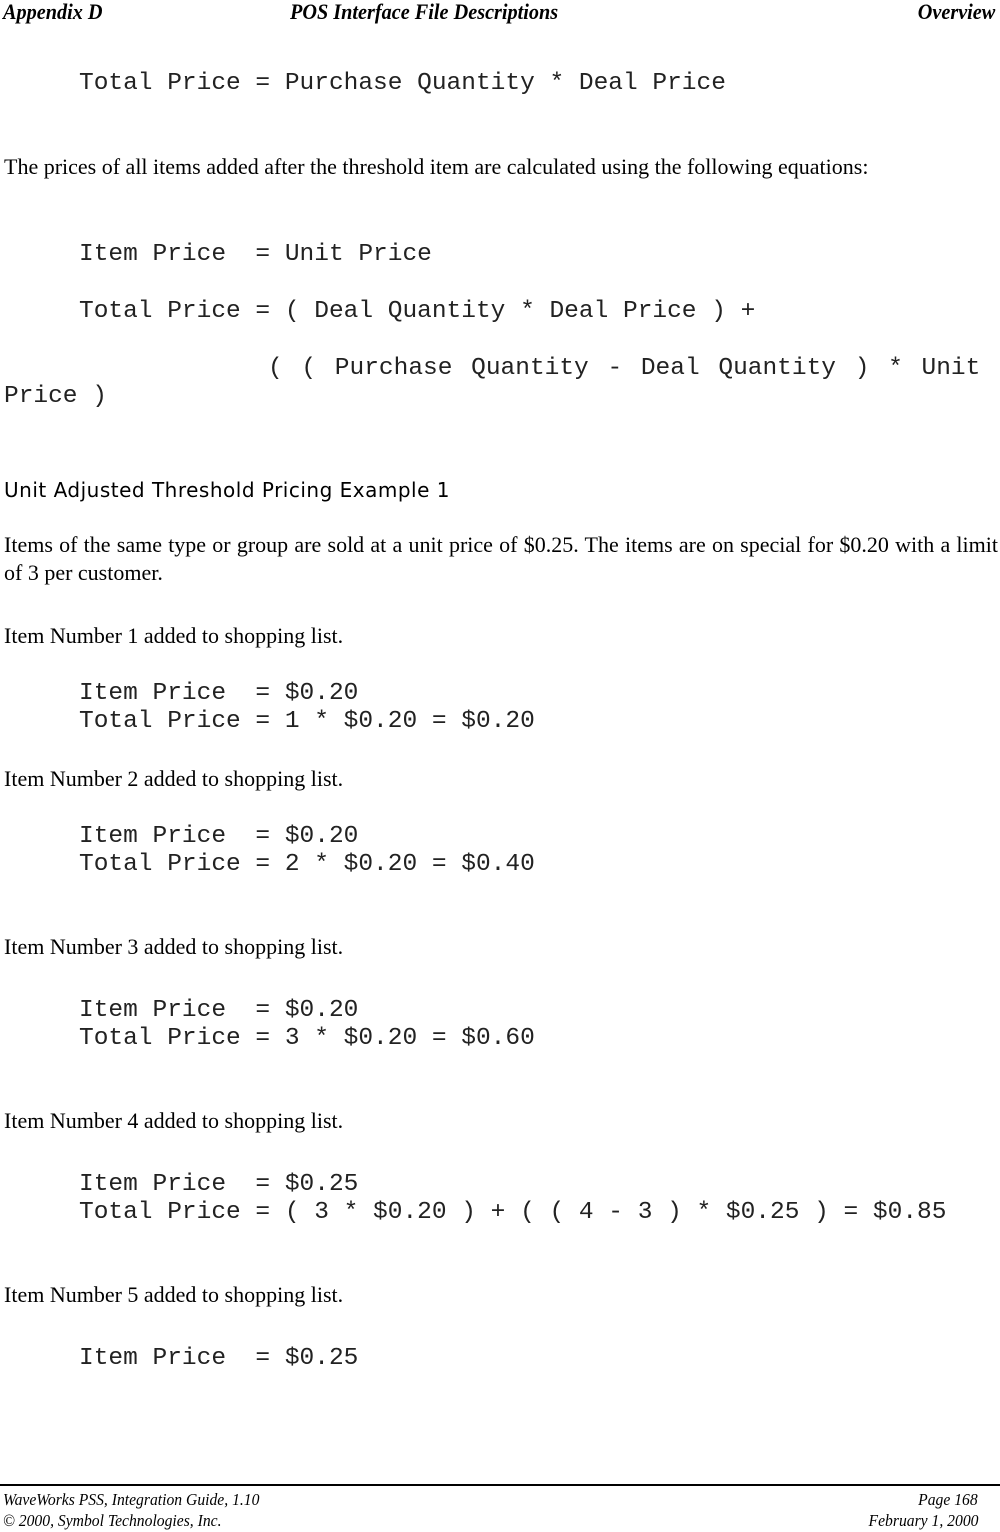 This screenshot has width=1000, height=1532. What do you see at coordinates (131, 1499) in the screenshot?
I see `footer-guide-title: WaveWorks PSS, Integration Guide, 1.10` at bounding box center [131, 1499].